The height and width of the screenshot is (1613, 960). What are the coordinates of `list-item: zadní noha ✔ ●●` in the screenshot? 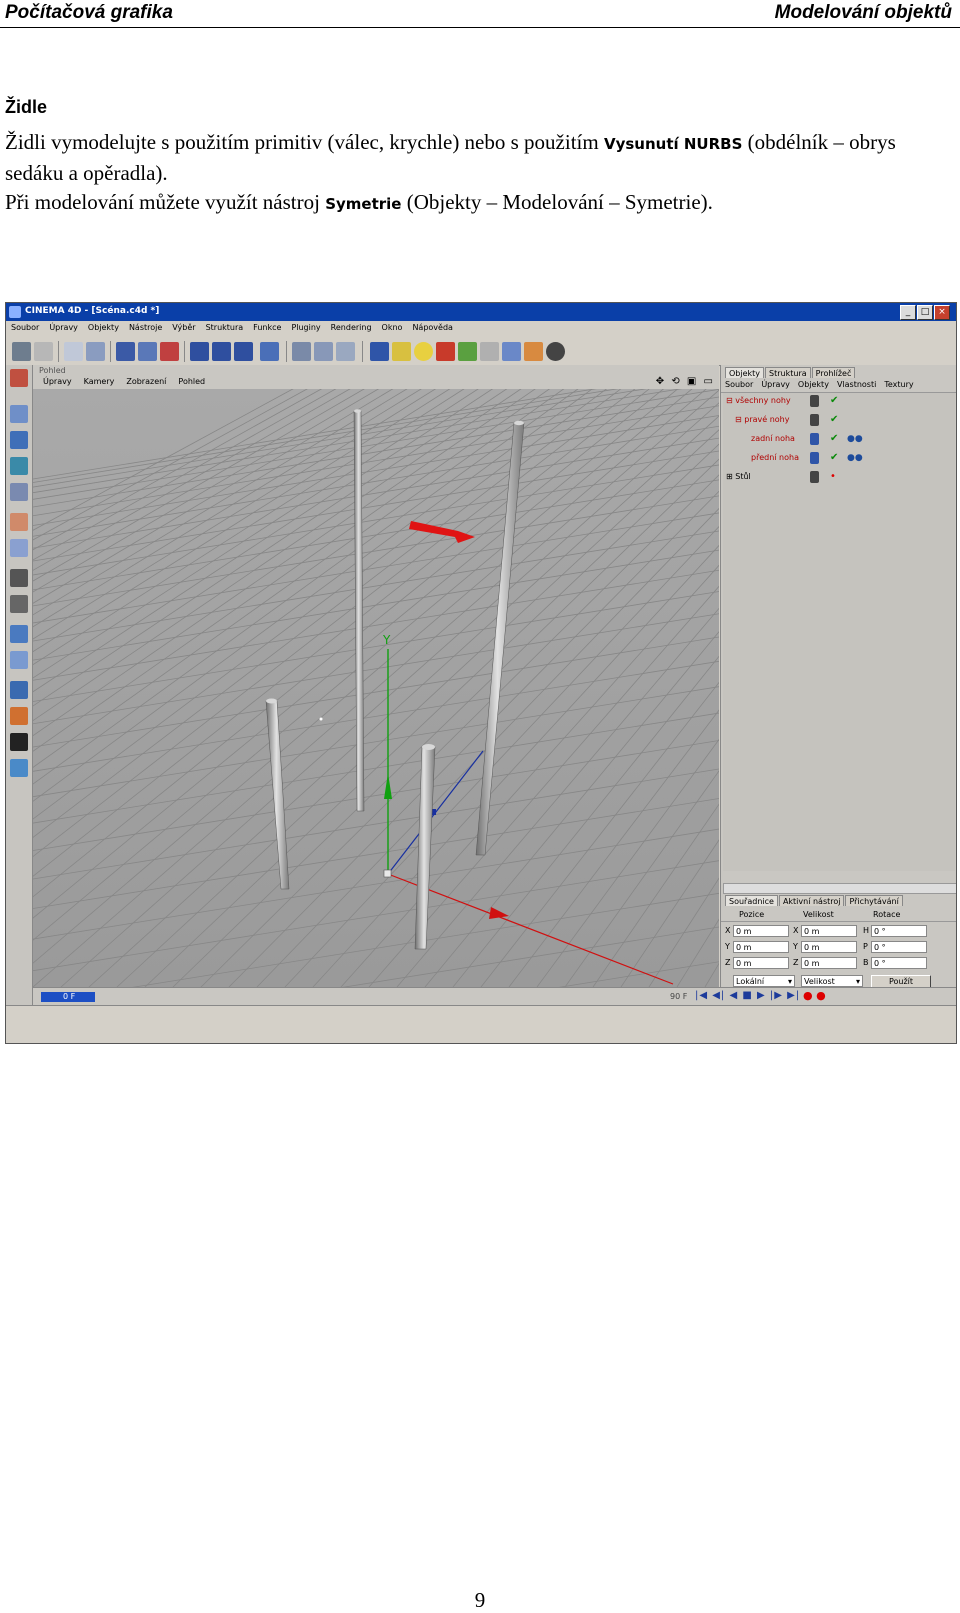 It's located at (839, 439).